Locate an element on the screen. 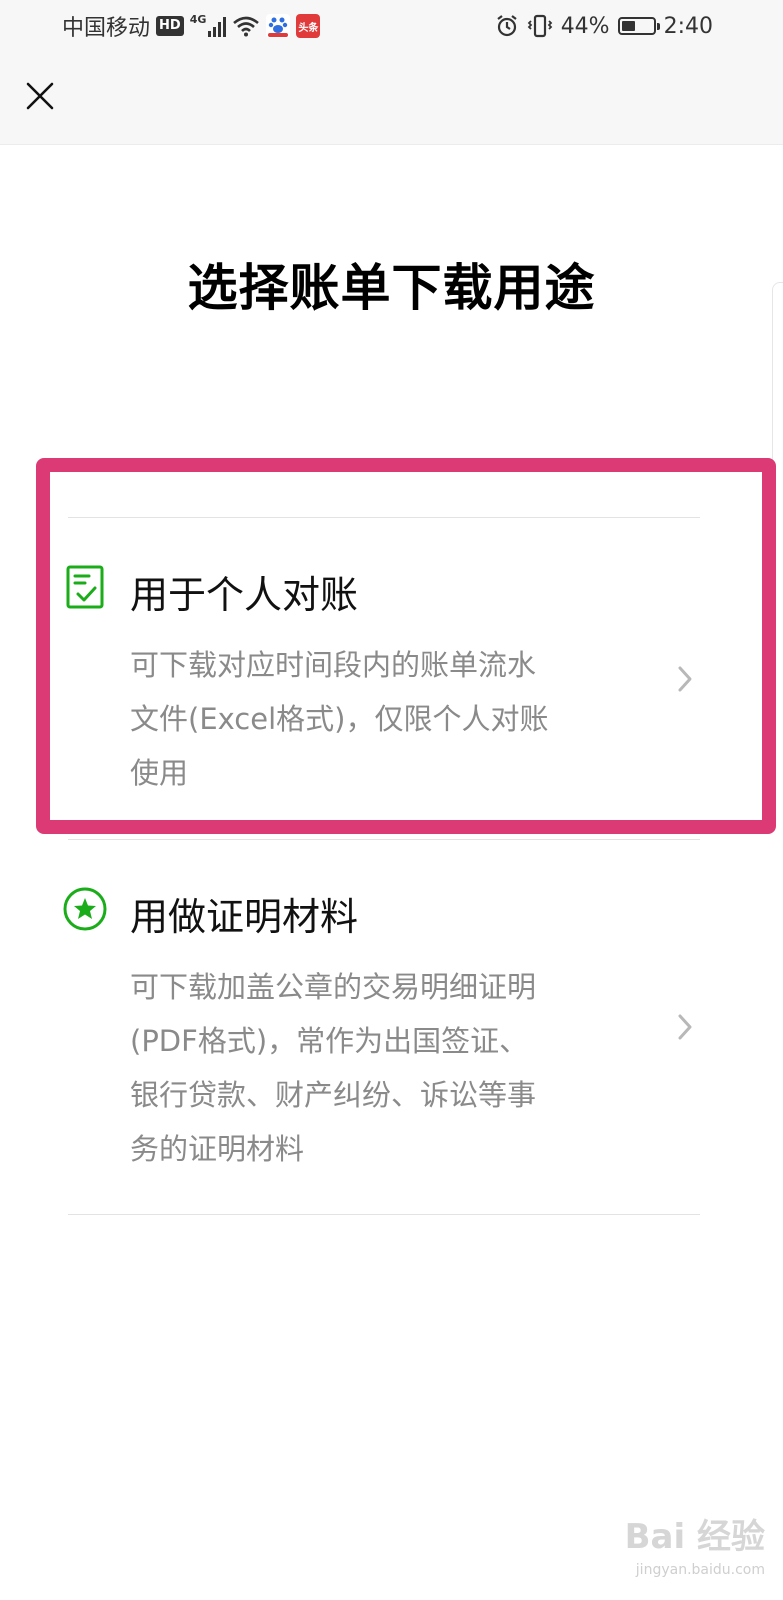  watermark-sub: jingyan.baidu.com is located at coordinates (700, 1570).